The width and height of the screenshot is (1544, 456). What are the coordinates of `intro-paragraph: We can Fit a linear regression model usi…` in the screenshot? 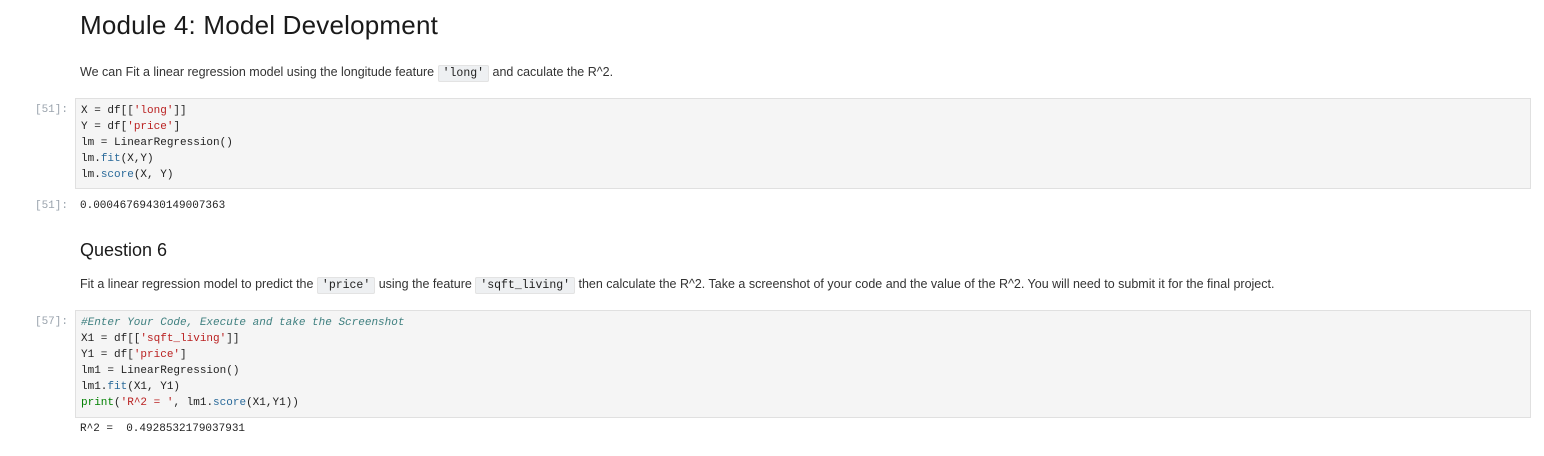 It's located at (347, 73).